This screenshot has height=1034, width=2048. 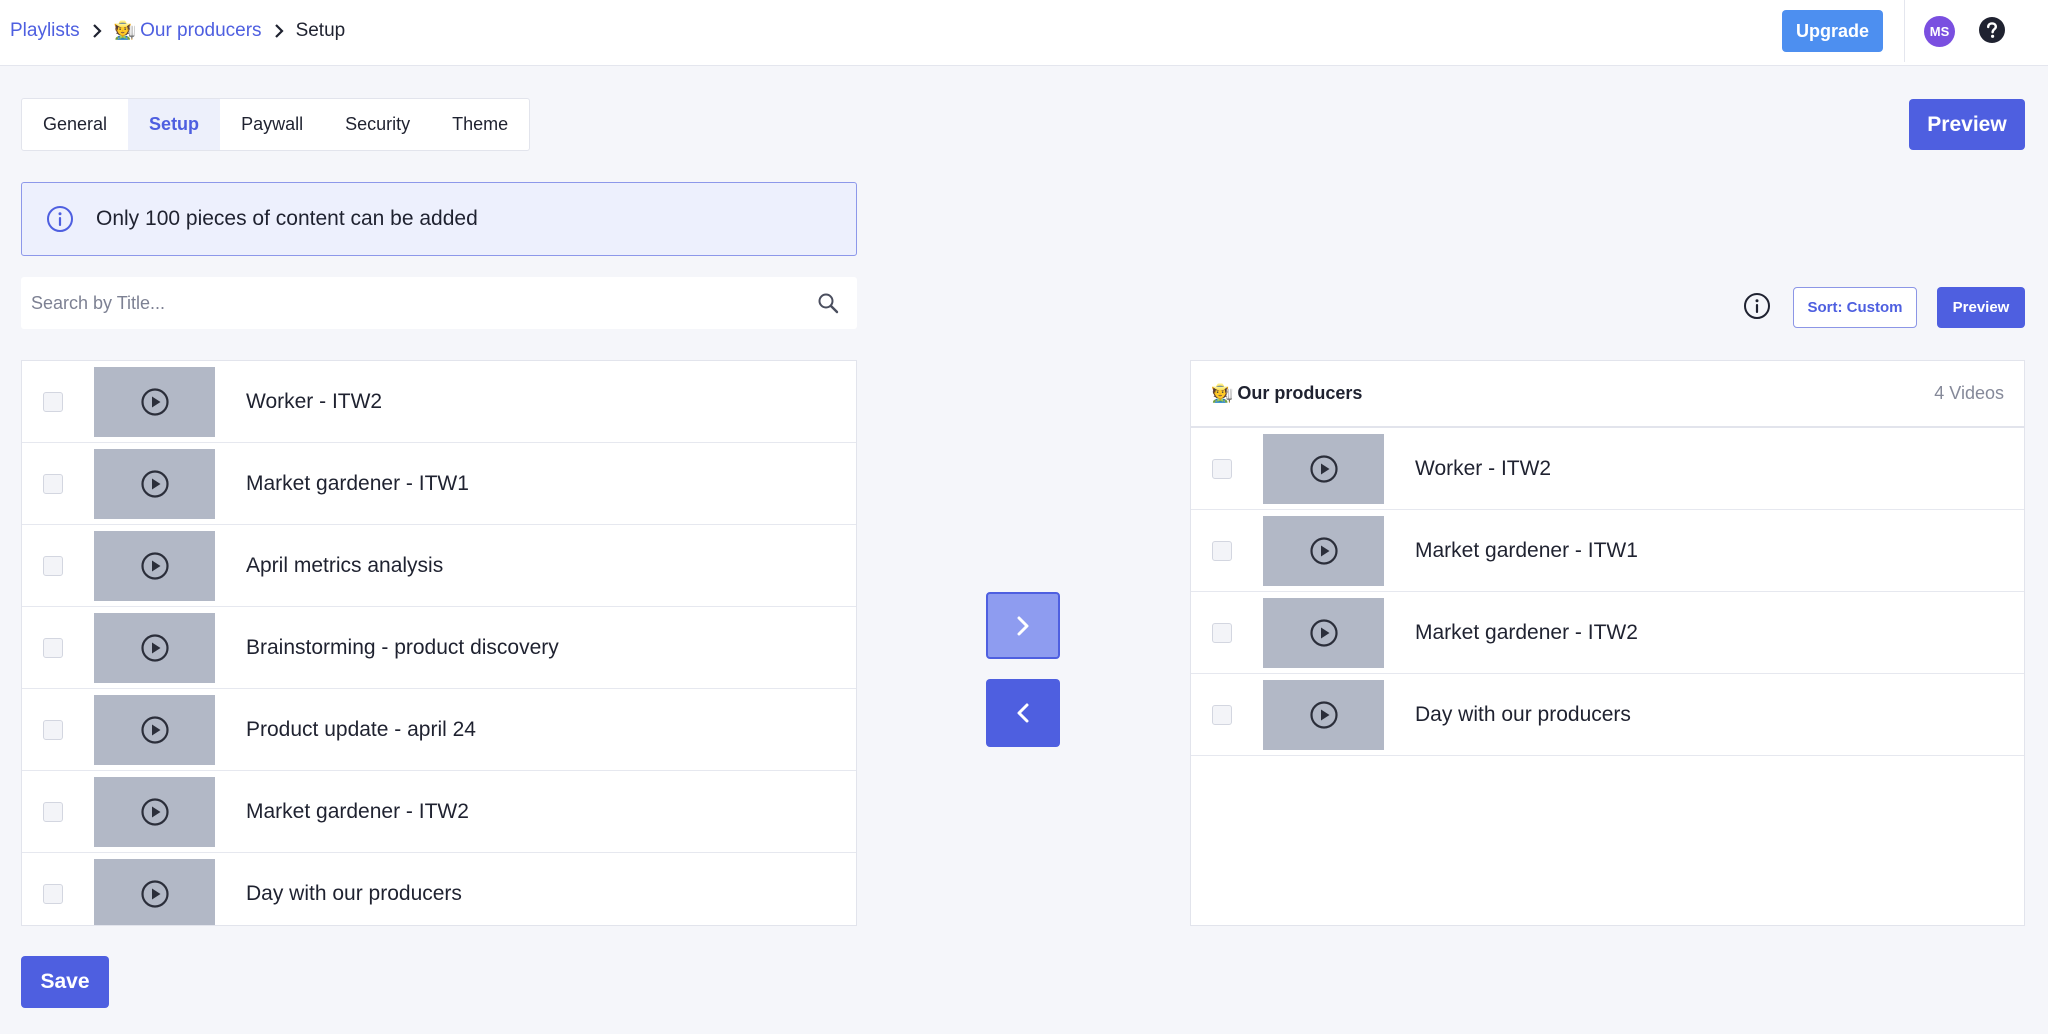 I want to click on search-input, so click(x=419, y=303).